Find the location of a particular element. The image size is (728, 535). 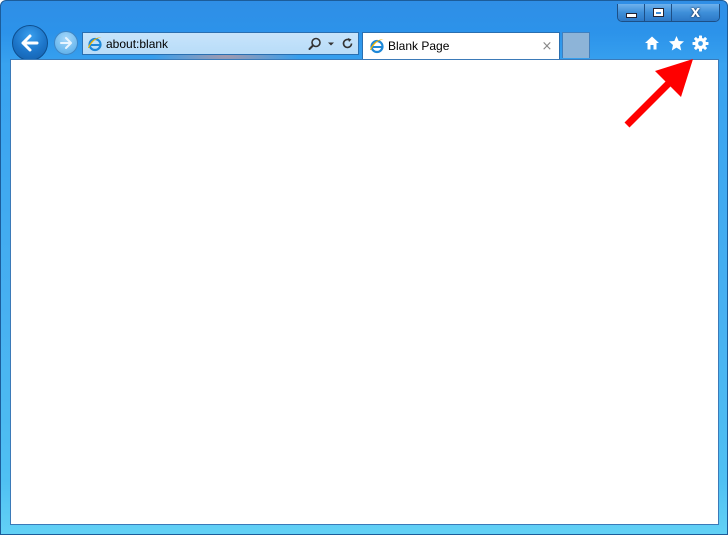

minimize-icon is located at coordinates (631, 15).